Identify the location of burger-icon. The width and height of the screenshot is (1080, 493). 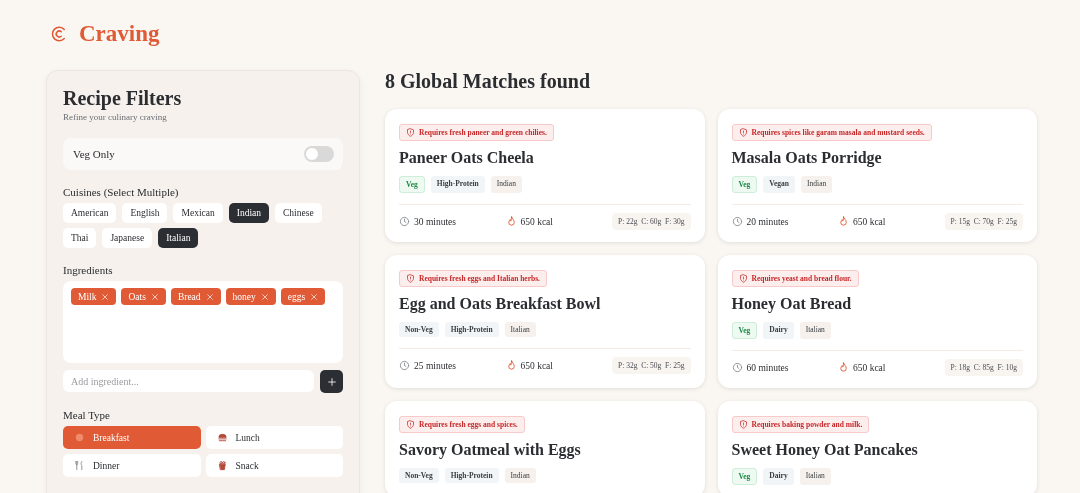
(222, 437).